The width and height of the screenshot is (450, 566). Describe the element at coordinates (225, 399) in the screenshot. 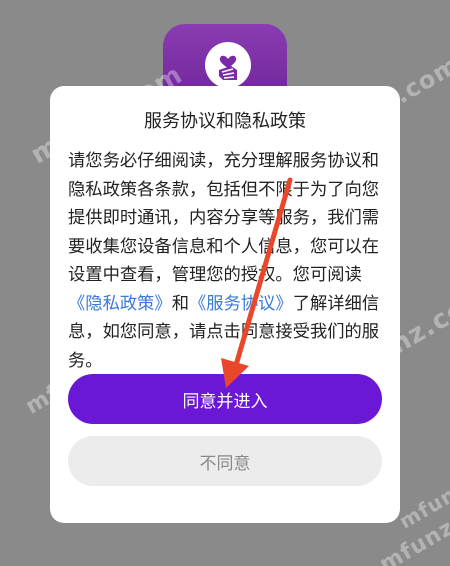

I see `agree-and-enter-button: 同意并进入` at that location.